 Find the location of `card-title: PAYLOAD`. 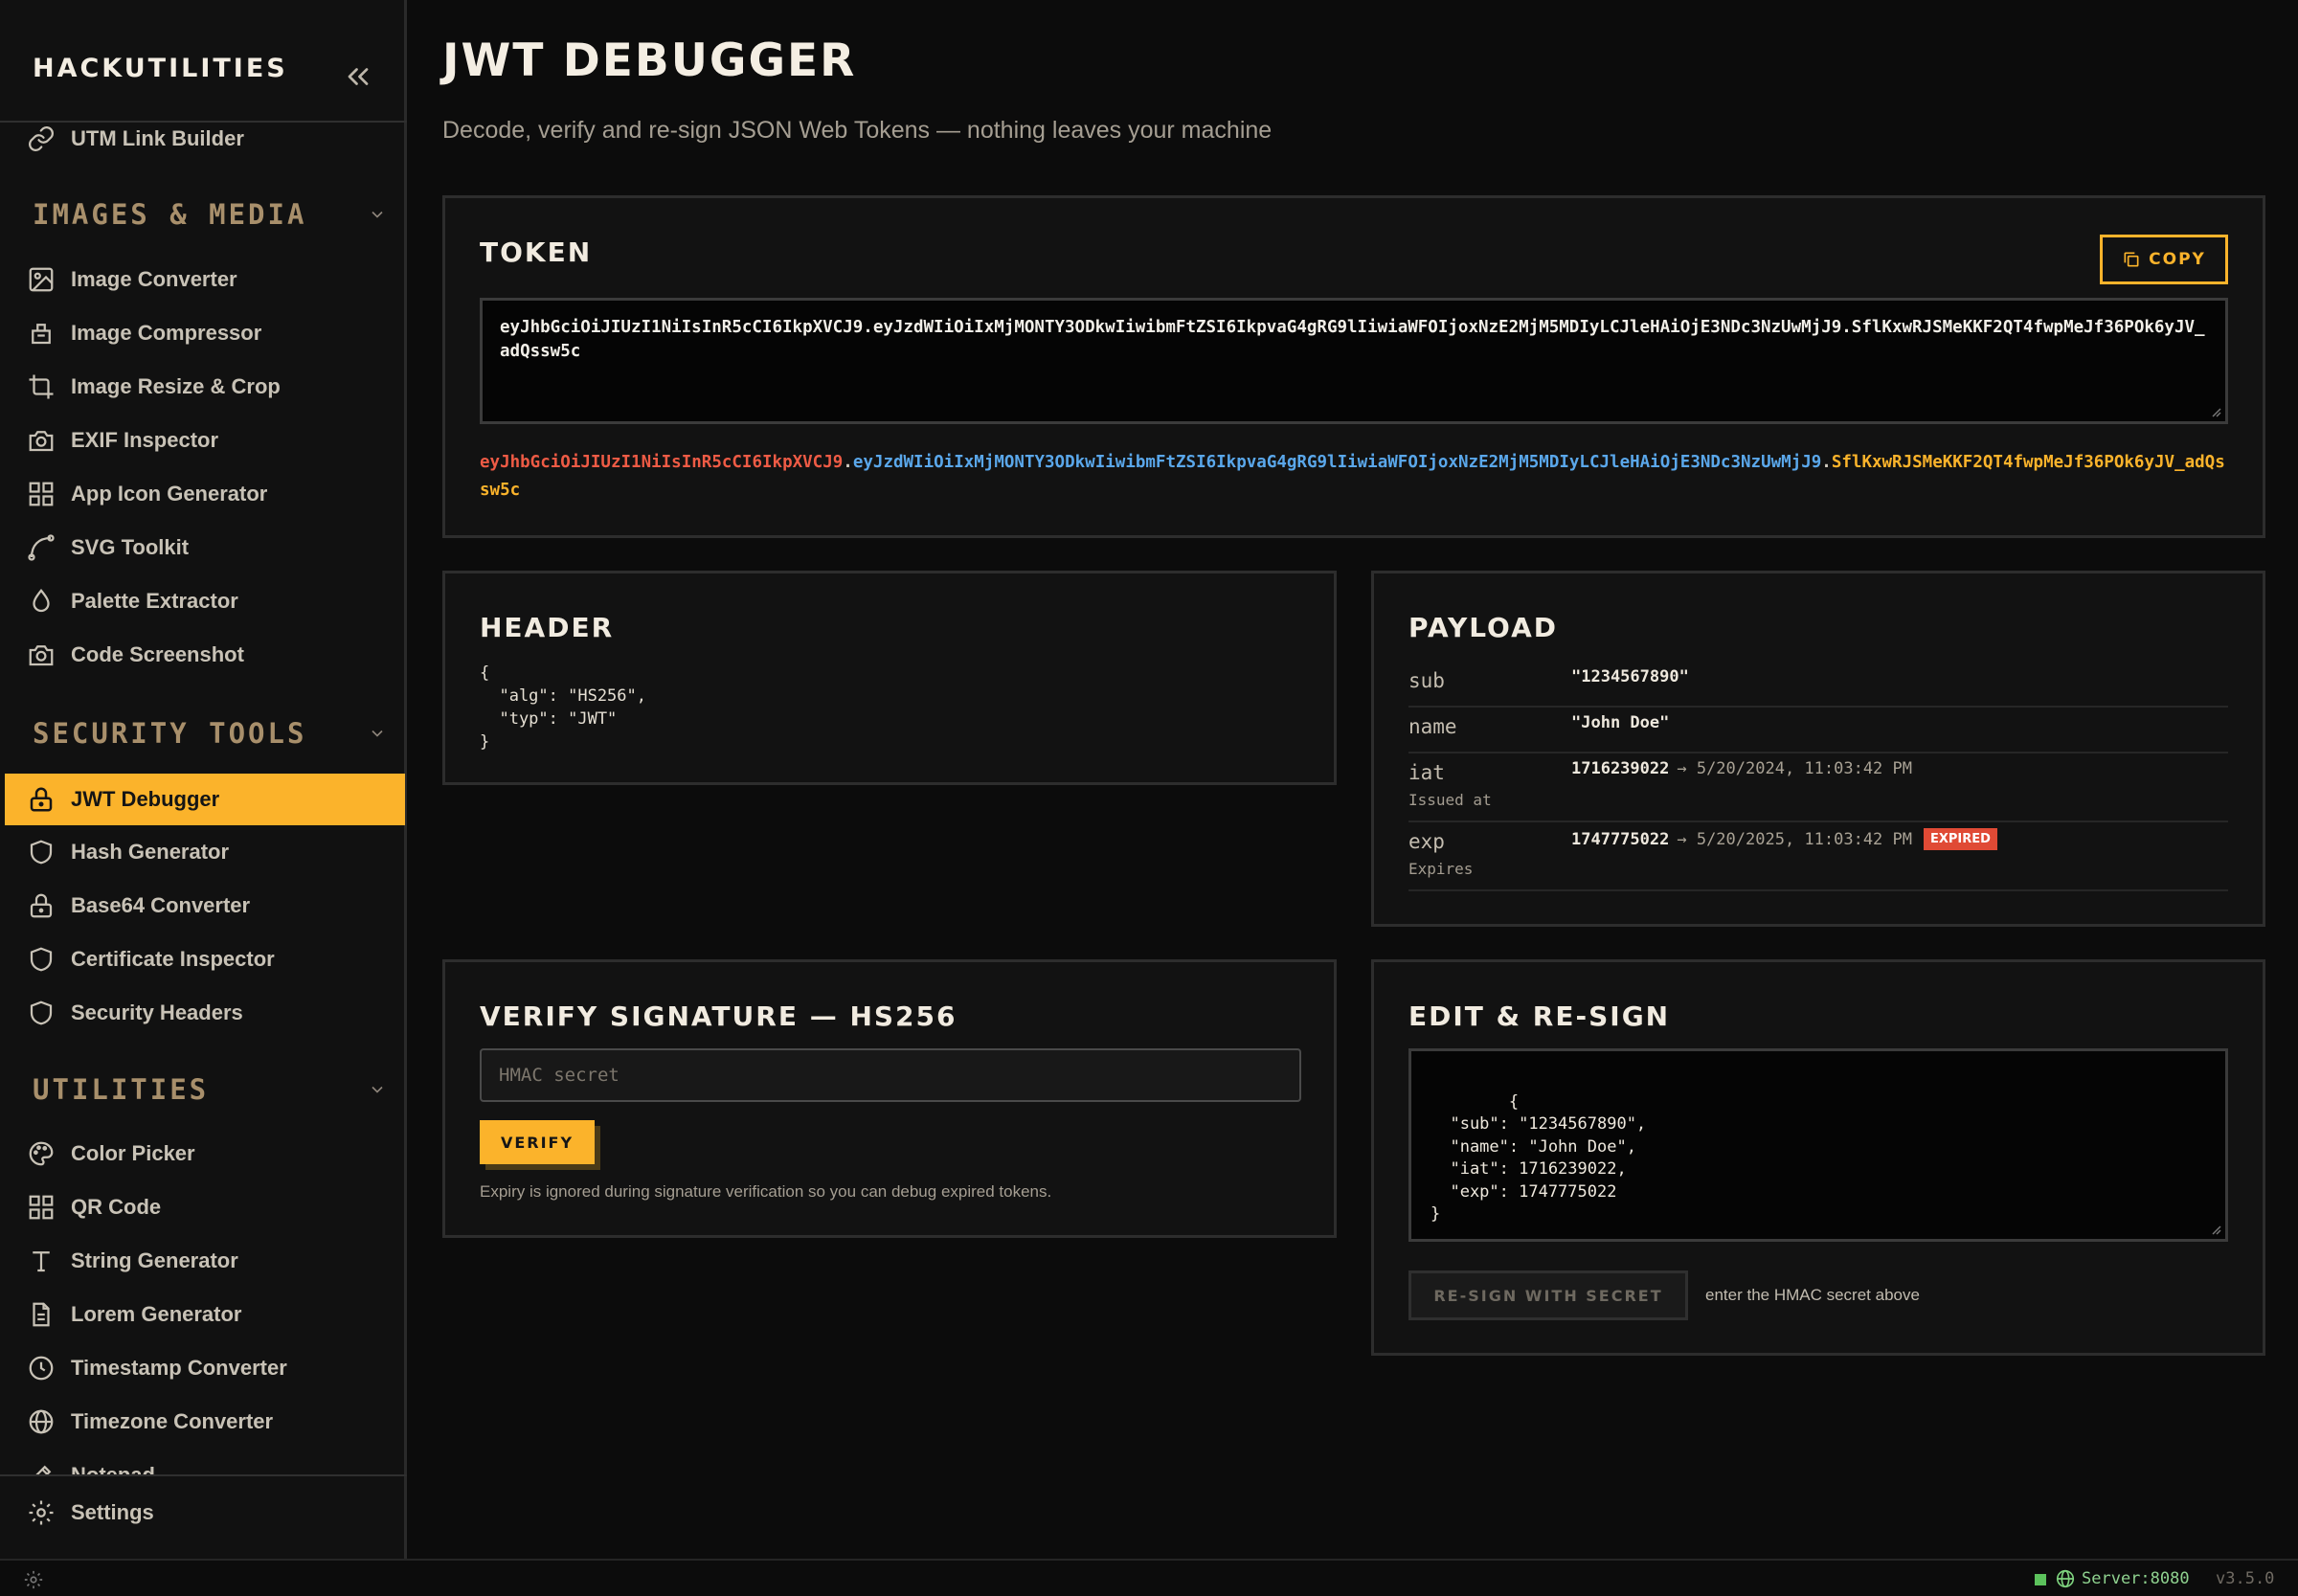

card-title: PAYLOAD is located at coordinates (1484, 627).